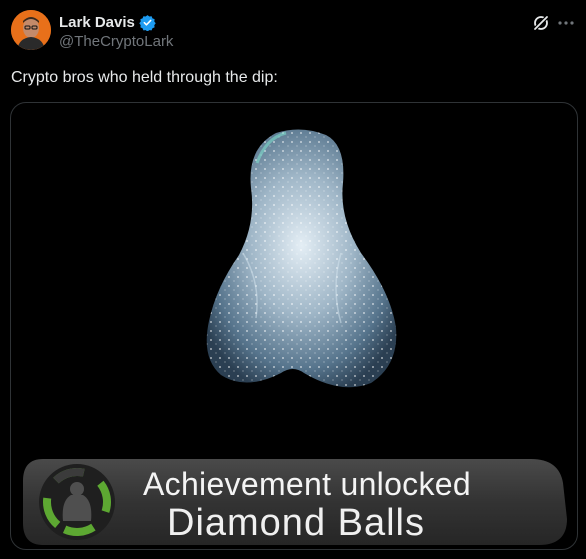 The height and width of the screenshot is (559, 586). Describe the element at coordinates (296, 523) in the screenshot. I see `achievement-name: Diamond Balls` at that location.